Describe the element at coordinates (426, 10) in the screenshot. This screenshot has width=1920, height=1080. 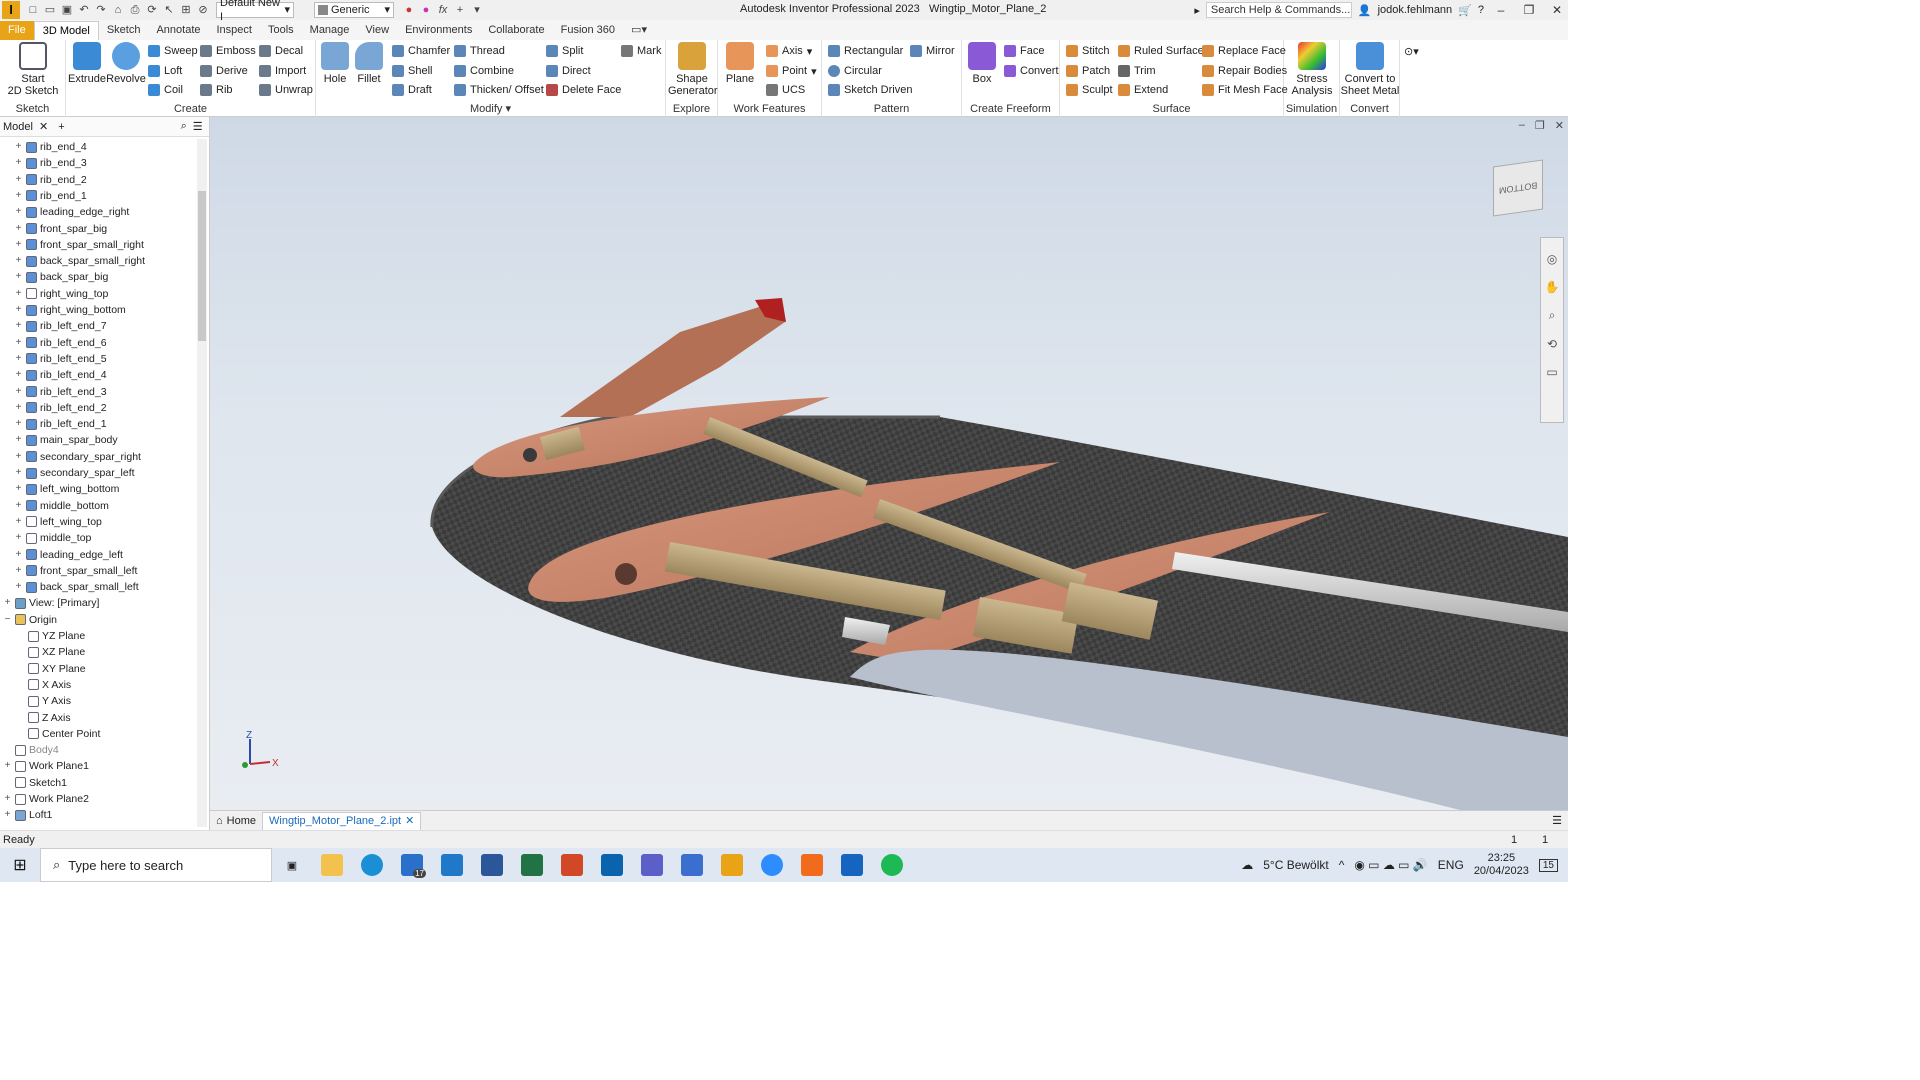
I see `clear-override-icon: ●` at that location.